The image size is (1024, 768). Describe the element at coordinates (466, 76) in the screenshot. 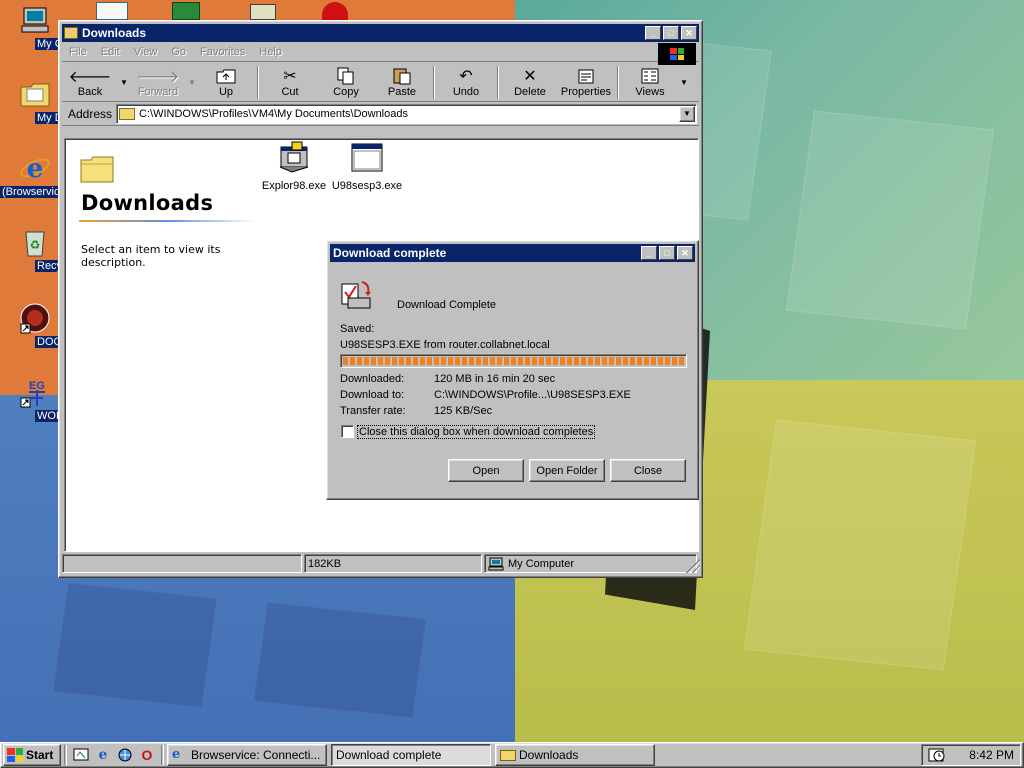

I see `undo-icon: ↶` at that location.